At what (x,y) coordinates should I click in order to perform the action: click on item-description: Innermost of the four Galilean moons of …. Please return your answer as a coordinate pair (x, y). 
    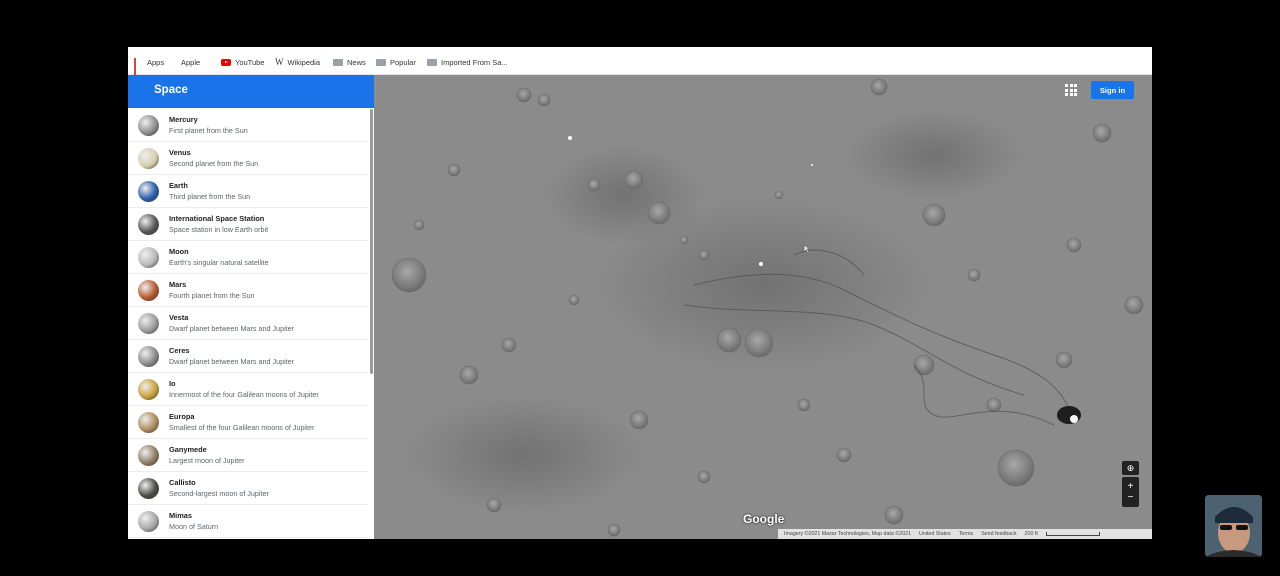
    Looking at the image, I should click on (244, 394).